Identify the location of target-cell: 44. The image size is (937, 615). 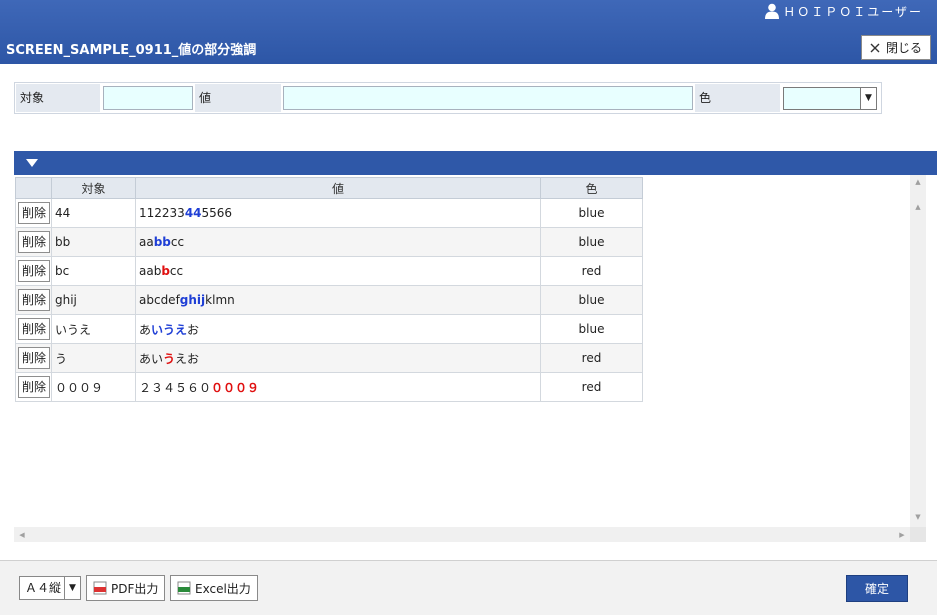
(93, 213).